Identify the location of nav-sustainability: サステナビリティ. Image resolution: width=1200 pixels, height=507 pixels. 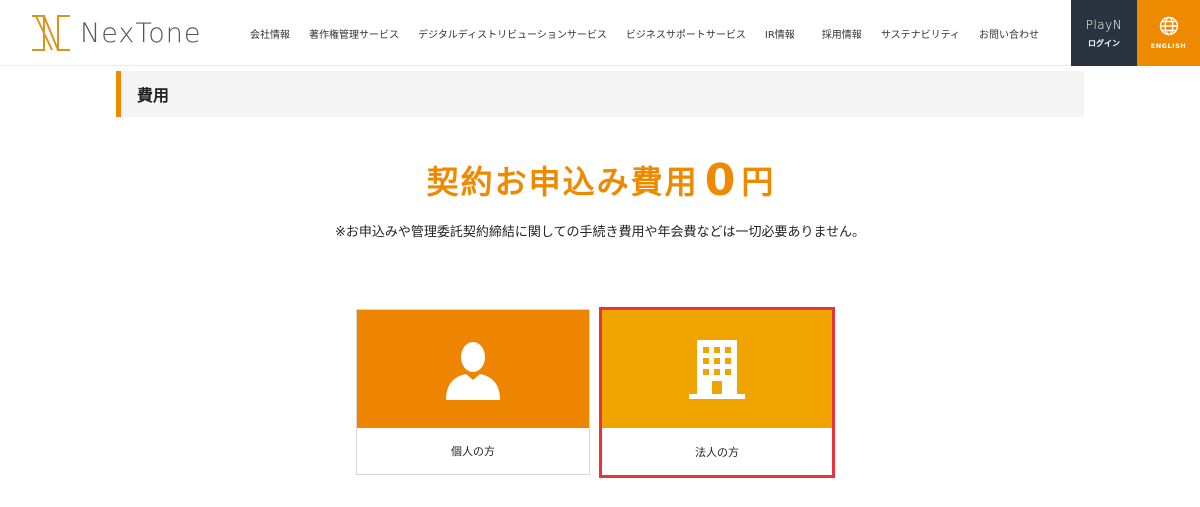
(920, 33).